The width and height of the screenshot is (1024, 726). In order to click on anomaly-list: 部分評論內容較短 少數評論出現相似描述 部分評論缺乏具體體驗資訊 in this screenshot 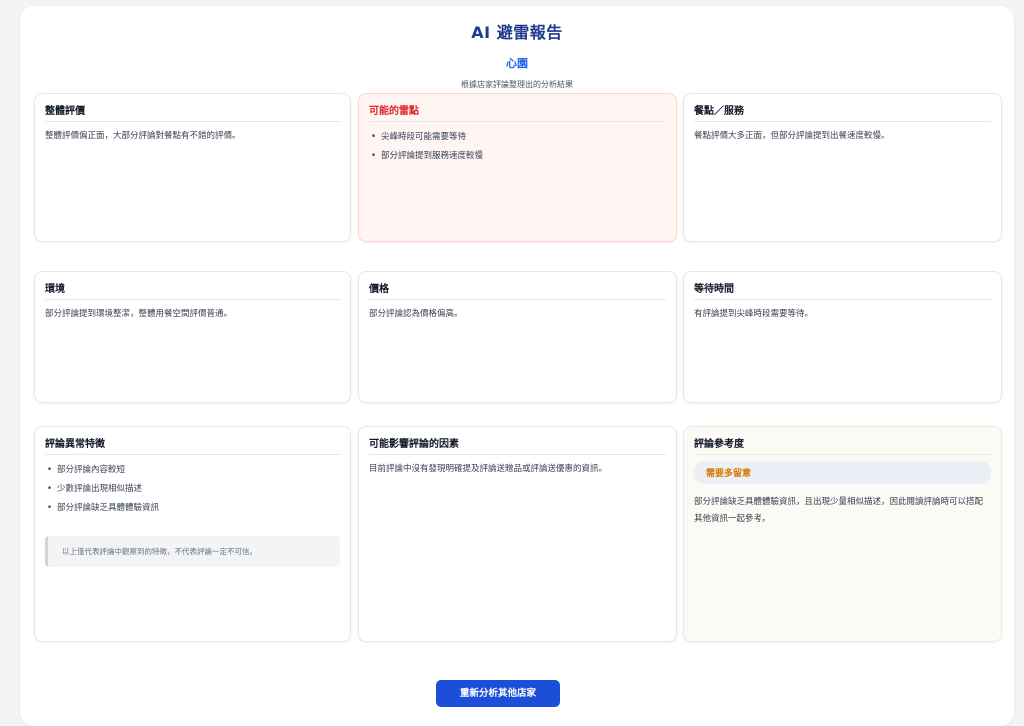, I will do `click(192, 489)`.